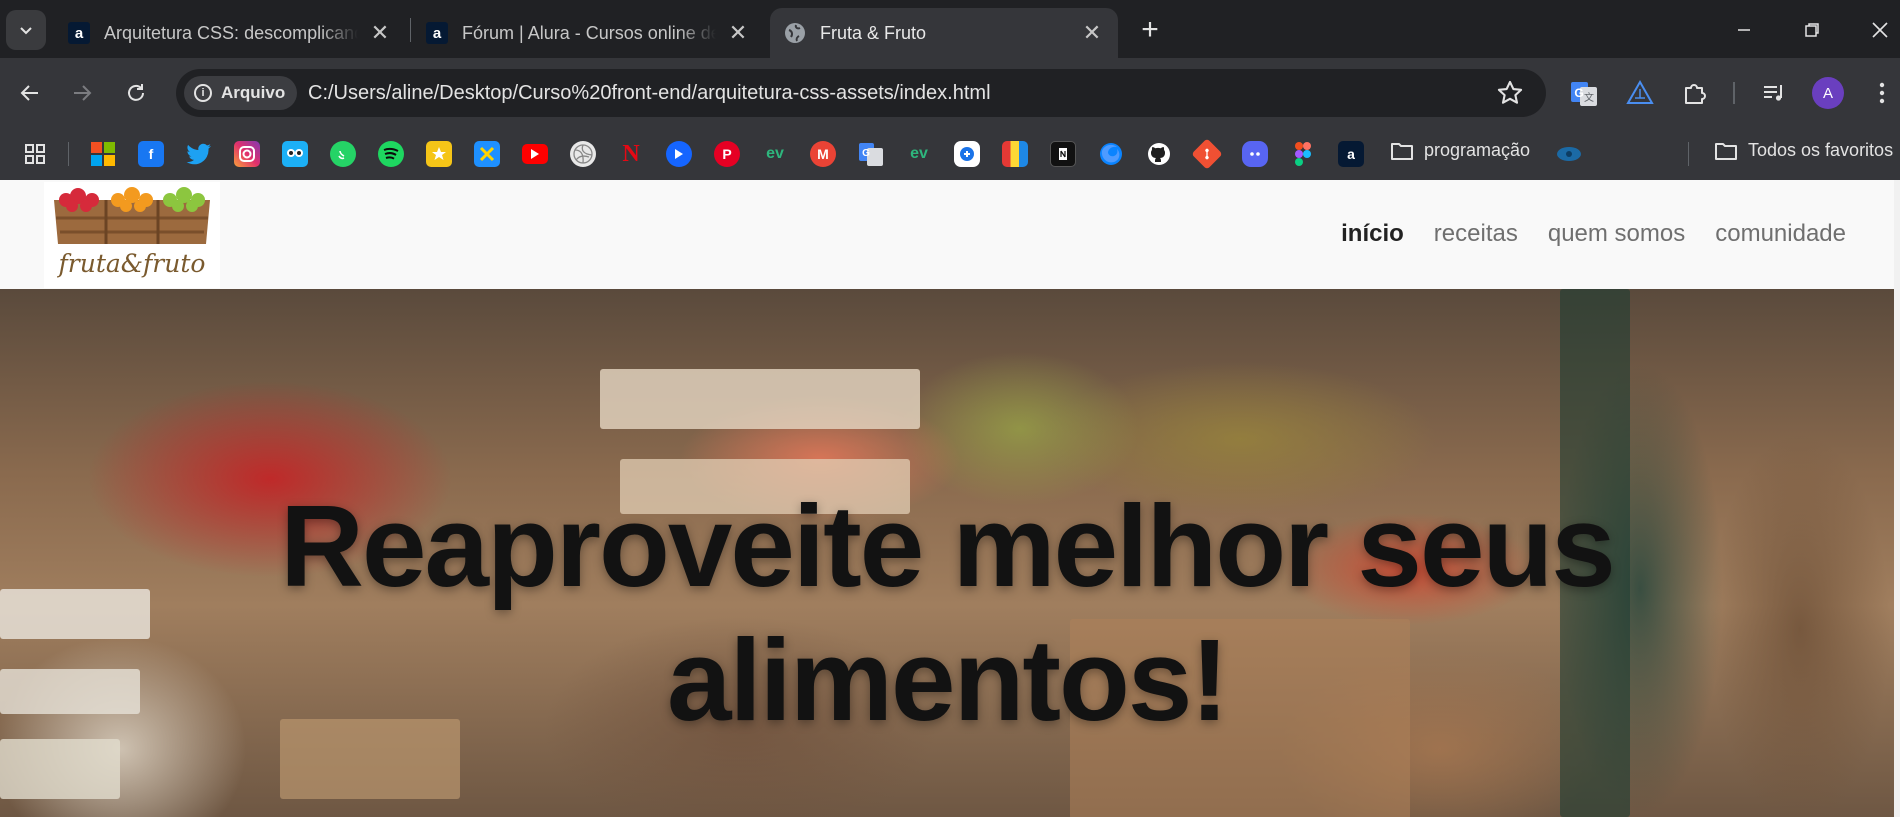 The width and height of the screenshot is (1900, 817). Describe the element at coordinates (103, 154) in the screenshot. I see `microsoft-icon` at that location.